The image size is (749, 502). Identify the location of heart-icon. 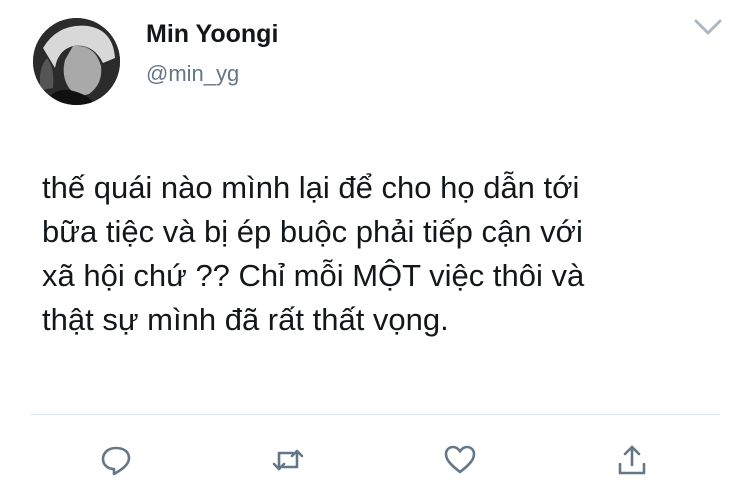
(460, 459).